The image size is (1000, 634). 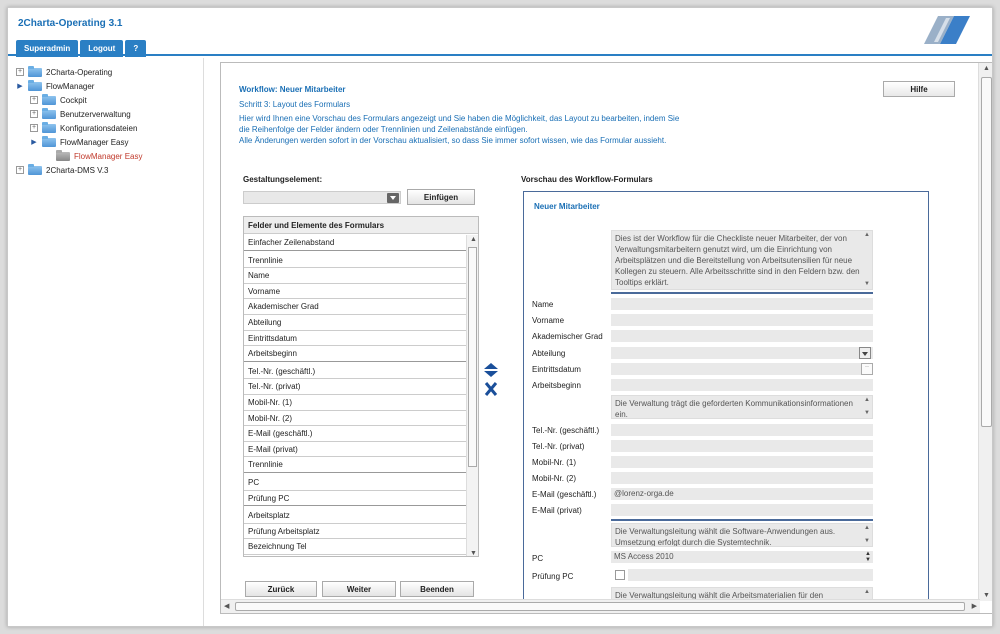 I want to click on element-select, so click(x=322, y=197).